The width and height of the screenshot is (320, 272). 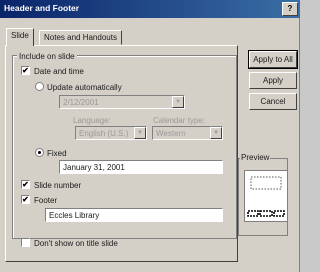 What do you see at coordinates (76, 243) in the screenshot?
I see `title-slide-label: Don't show on title slide` at bounding box center [76, 243].